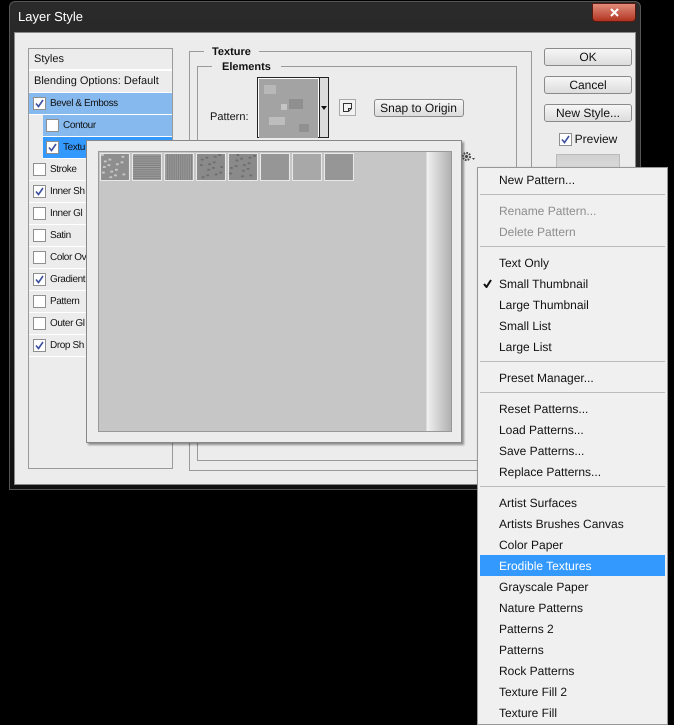 The height and width of the screenshot is (725, 674). I want to click on style-item: Bevel & Emboss, so click(100, 104).